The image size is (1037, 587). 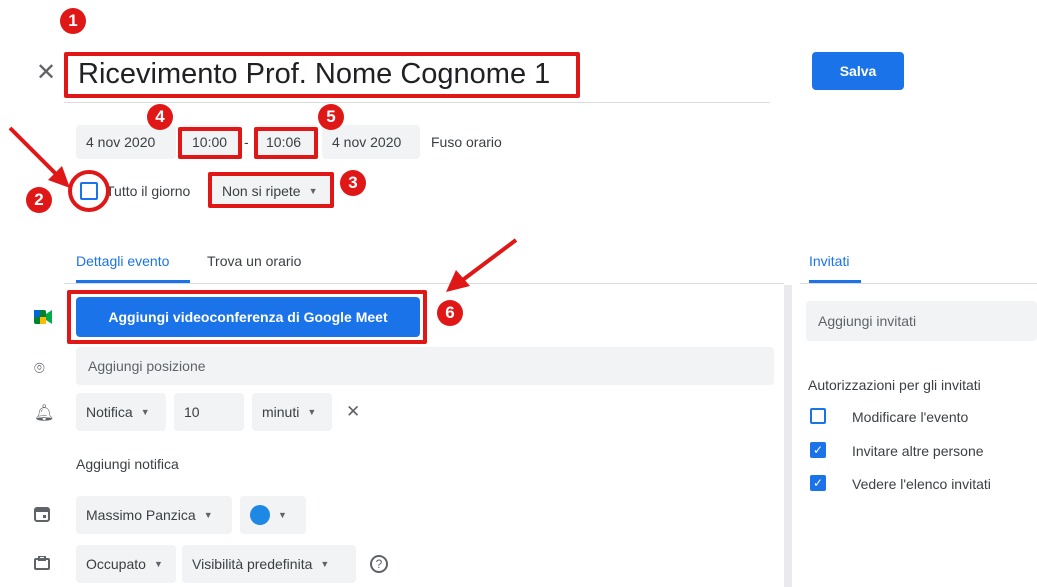 What do you see at coordinates (127, 464) in the screenshot?
I see `add-notification-link: Aggiungi notifica` at bounding box center [127, 464].